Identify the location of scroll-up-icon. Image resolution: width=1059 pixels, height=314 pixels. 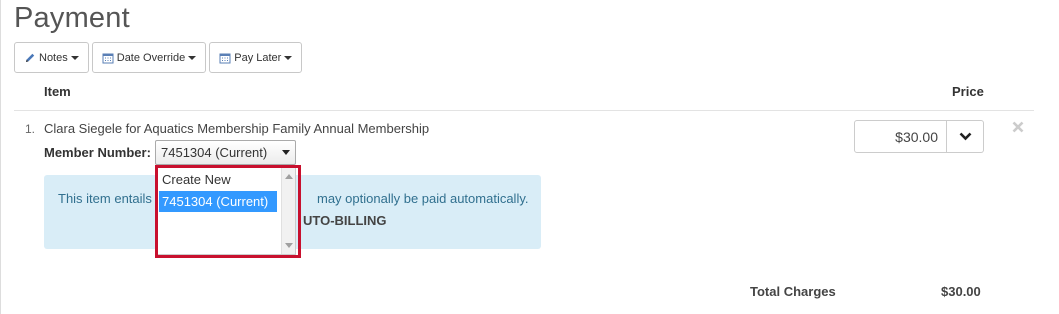
(289, 176).